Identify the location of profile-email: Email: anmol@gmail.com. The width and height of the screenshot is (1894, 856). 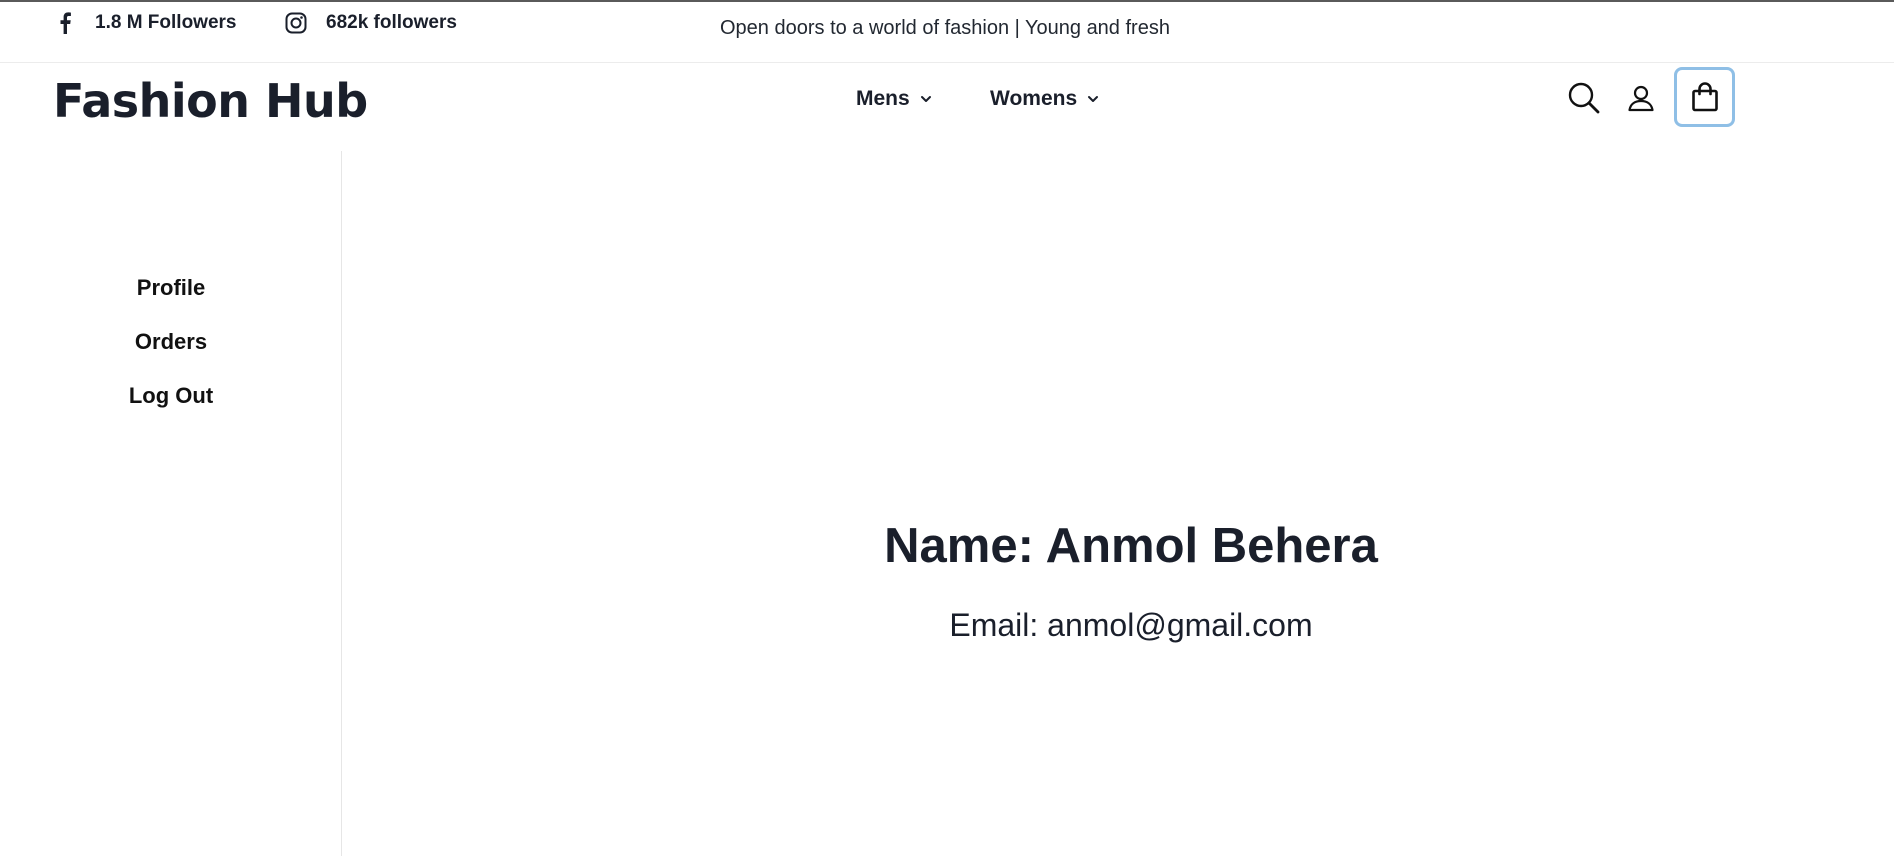
(1131, 625).